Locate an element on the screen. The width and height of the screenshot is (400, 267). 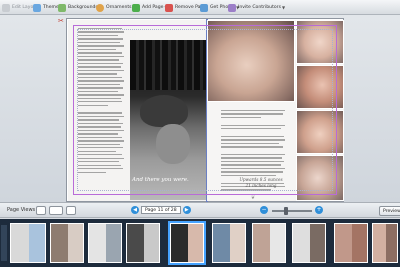
photo-caption: And there you were. is located at coordinates (160, 180).